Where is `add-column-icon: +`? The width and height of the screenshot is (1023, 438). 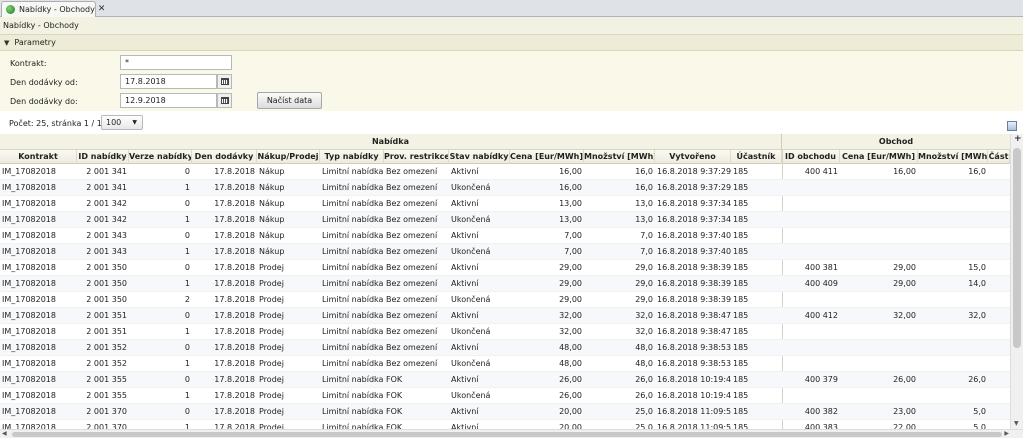 add-column-icon: + is located at coordinates (1018, 139).